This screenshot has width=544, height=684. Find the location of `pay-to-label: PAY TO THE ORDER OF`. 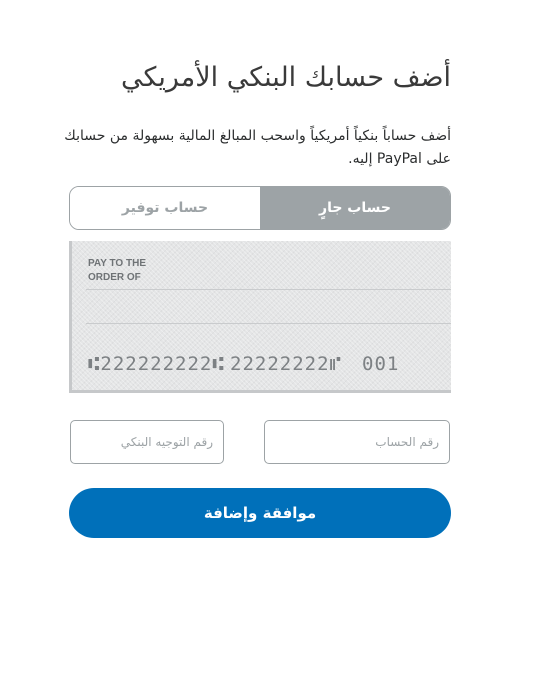

pay-to-label: PAY TO THE ORDER OF is located at coordinates (128, 271).